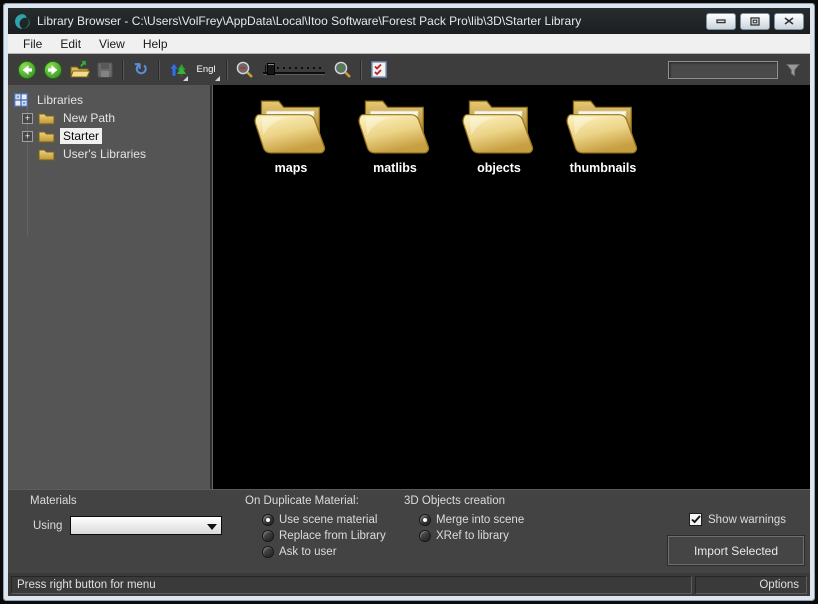  What do you see at coordinates (472, 536) in the screenshot?
I see `radio-label: XRef to library` at bounding box center [472, 536].